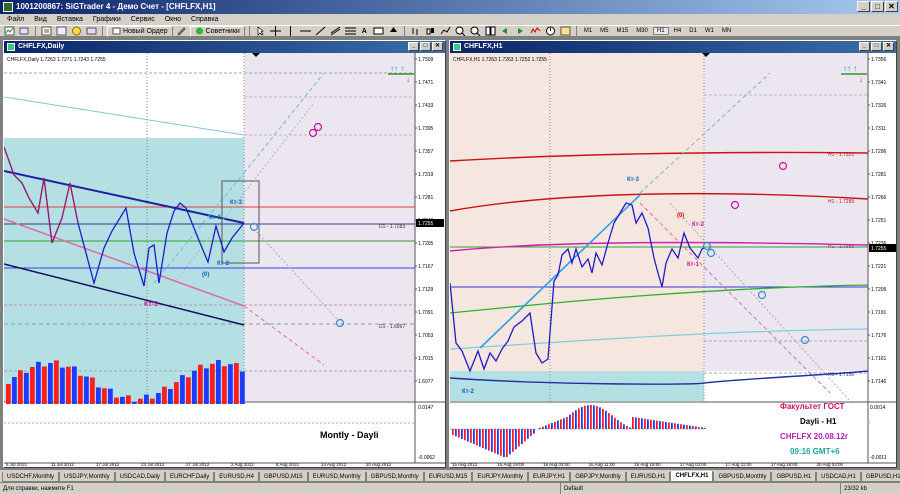 Image resolution: width=900 pixels, height=494 pixels. I want to click on cursor-icon, so click(260, 31).